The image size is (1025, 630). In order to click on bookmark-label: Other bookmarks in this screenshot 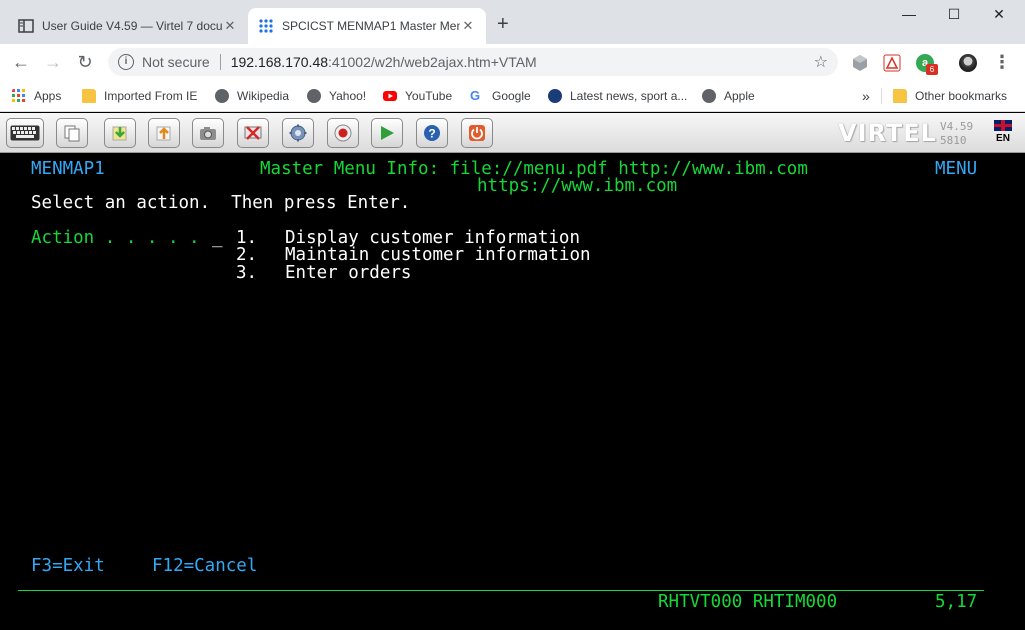, I will do `click(961, 96)`.